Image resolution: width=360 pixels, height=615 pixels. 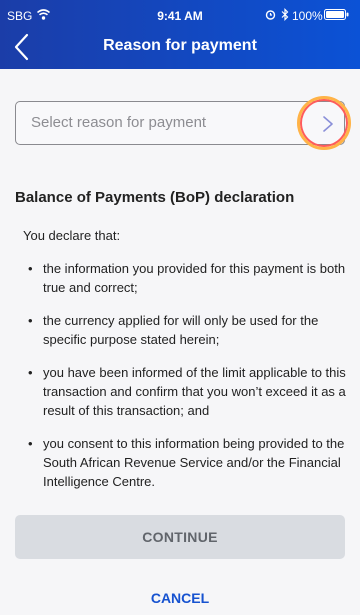 What do you see at coordinates (180, 15) in the screenshot?
I see `status-bar: SBG 9:41 AM 100%` at bounding box center [180, 15].